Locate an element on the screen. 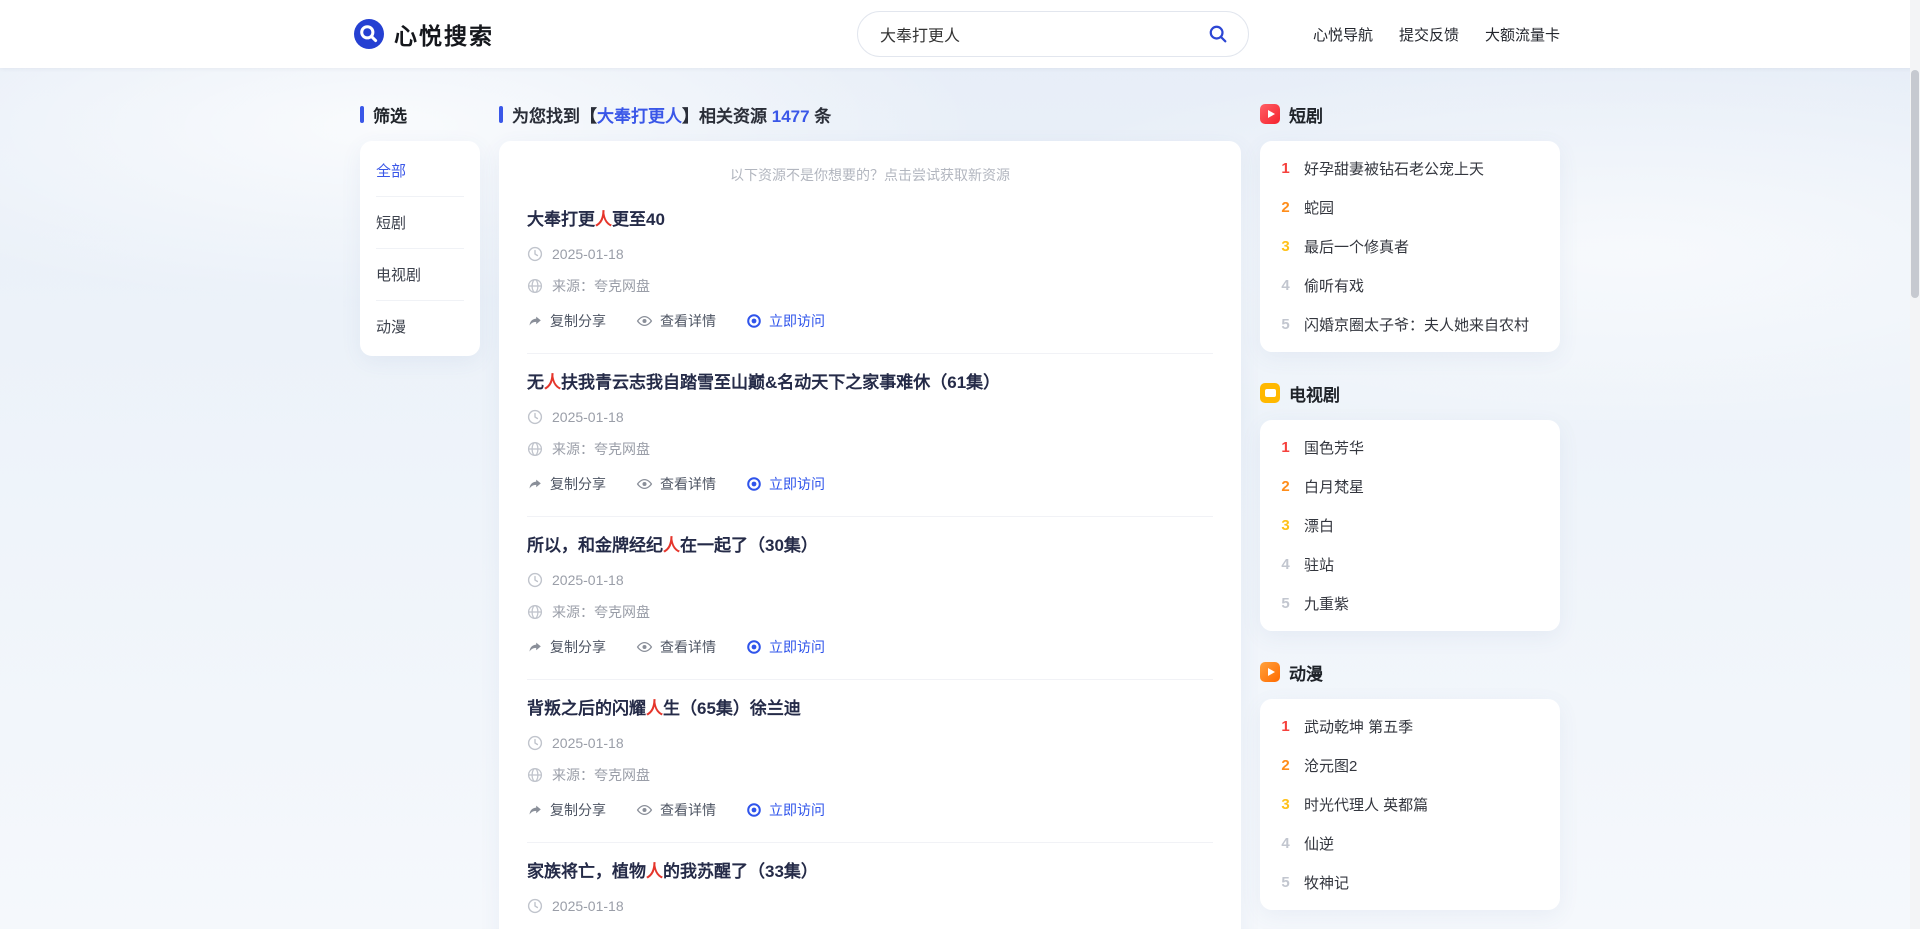 The image size is (1920, 929). result-title: 所以，和金牌经纪人在一起了（30集） is located at coordinates (870, 546).